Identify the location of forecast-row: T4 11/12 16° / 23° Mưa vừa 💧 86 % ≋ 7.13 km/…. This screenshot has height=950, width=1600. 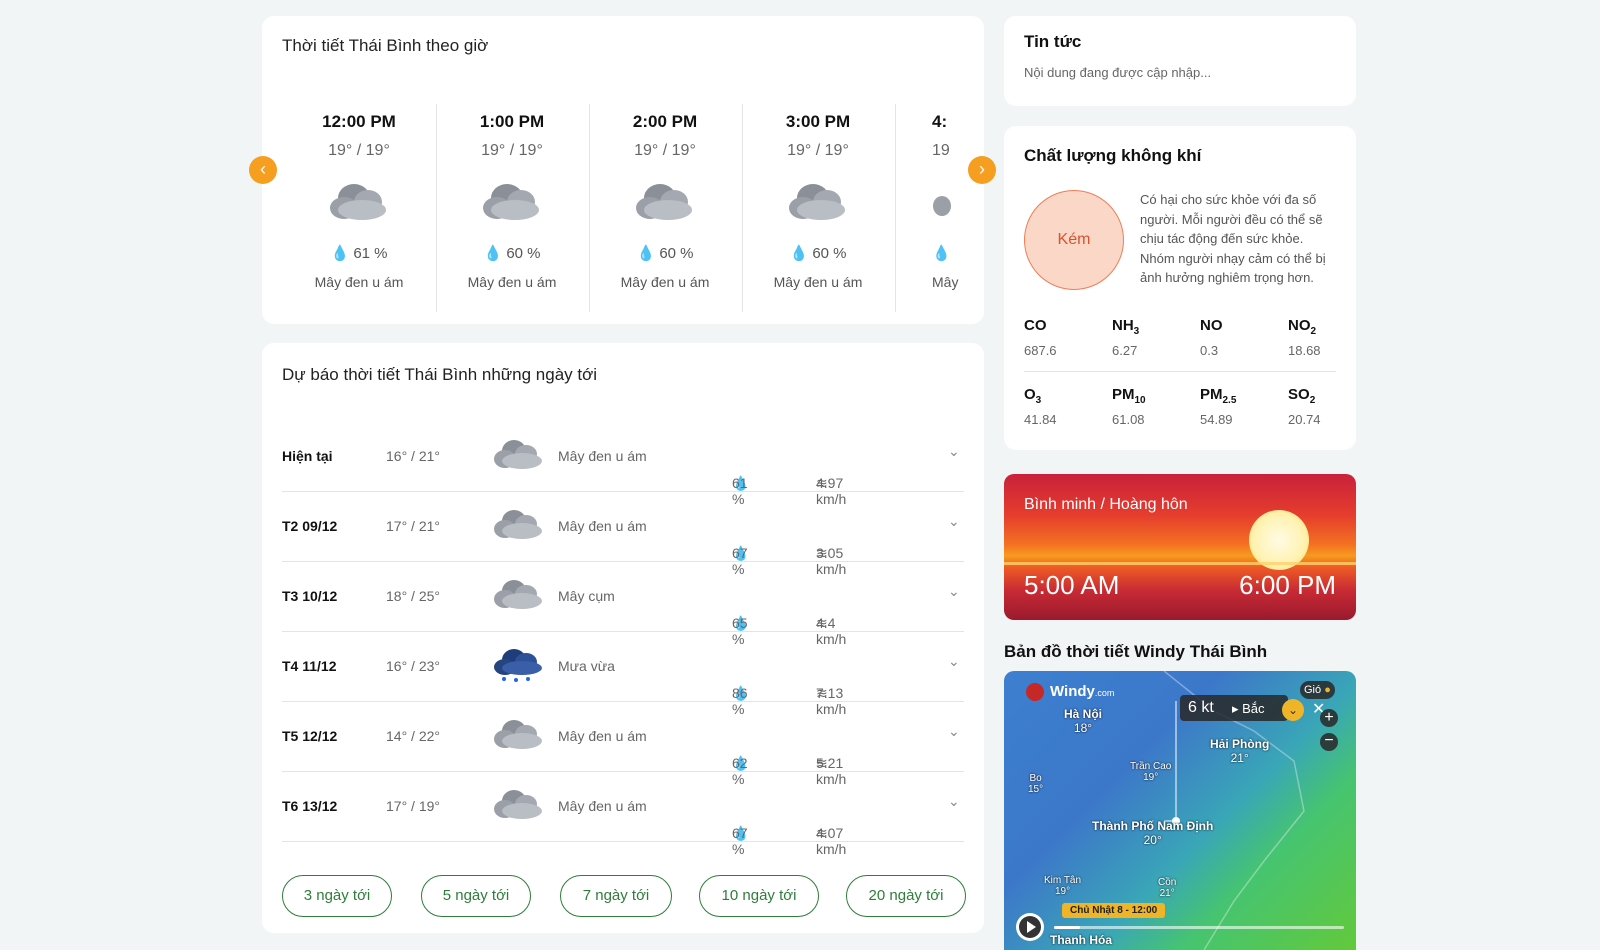
(623, 674).